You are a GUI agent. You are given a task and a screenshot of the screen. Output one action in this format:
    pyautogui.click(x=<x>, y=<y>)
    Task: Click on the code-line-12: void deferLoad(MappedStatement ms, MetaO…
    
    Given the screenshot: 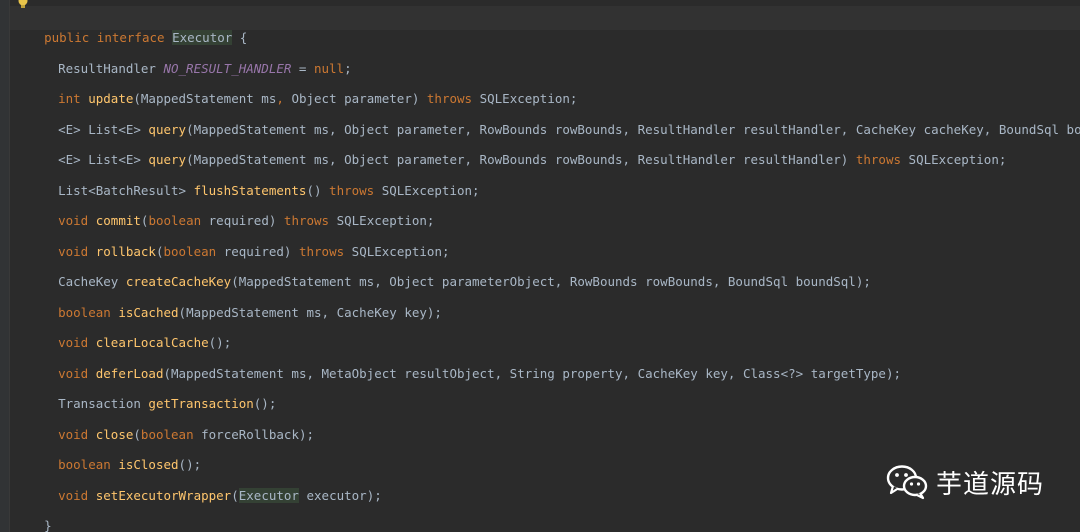 What is the action you would take?
    pyautogui.click(x=464, y=362)
    